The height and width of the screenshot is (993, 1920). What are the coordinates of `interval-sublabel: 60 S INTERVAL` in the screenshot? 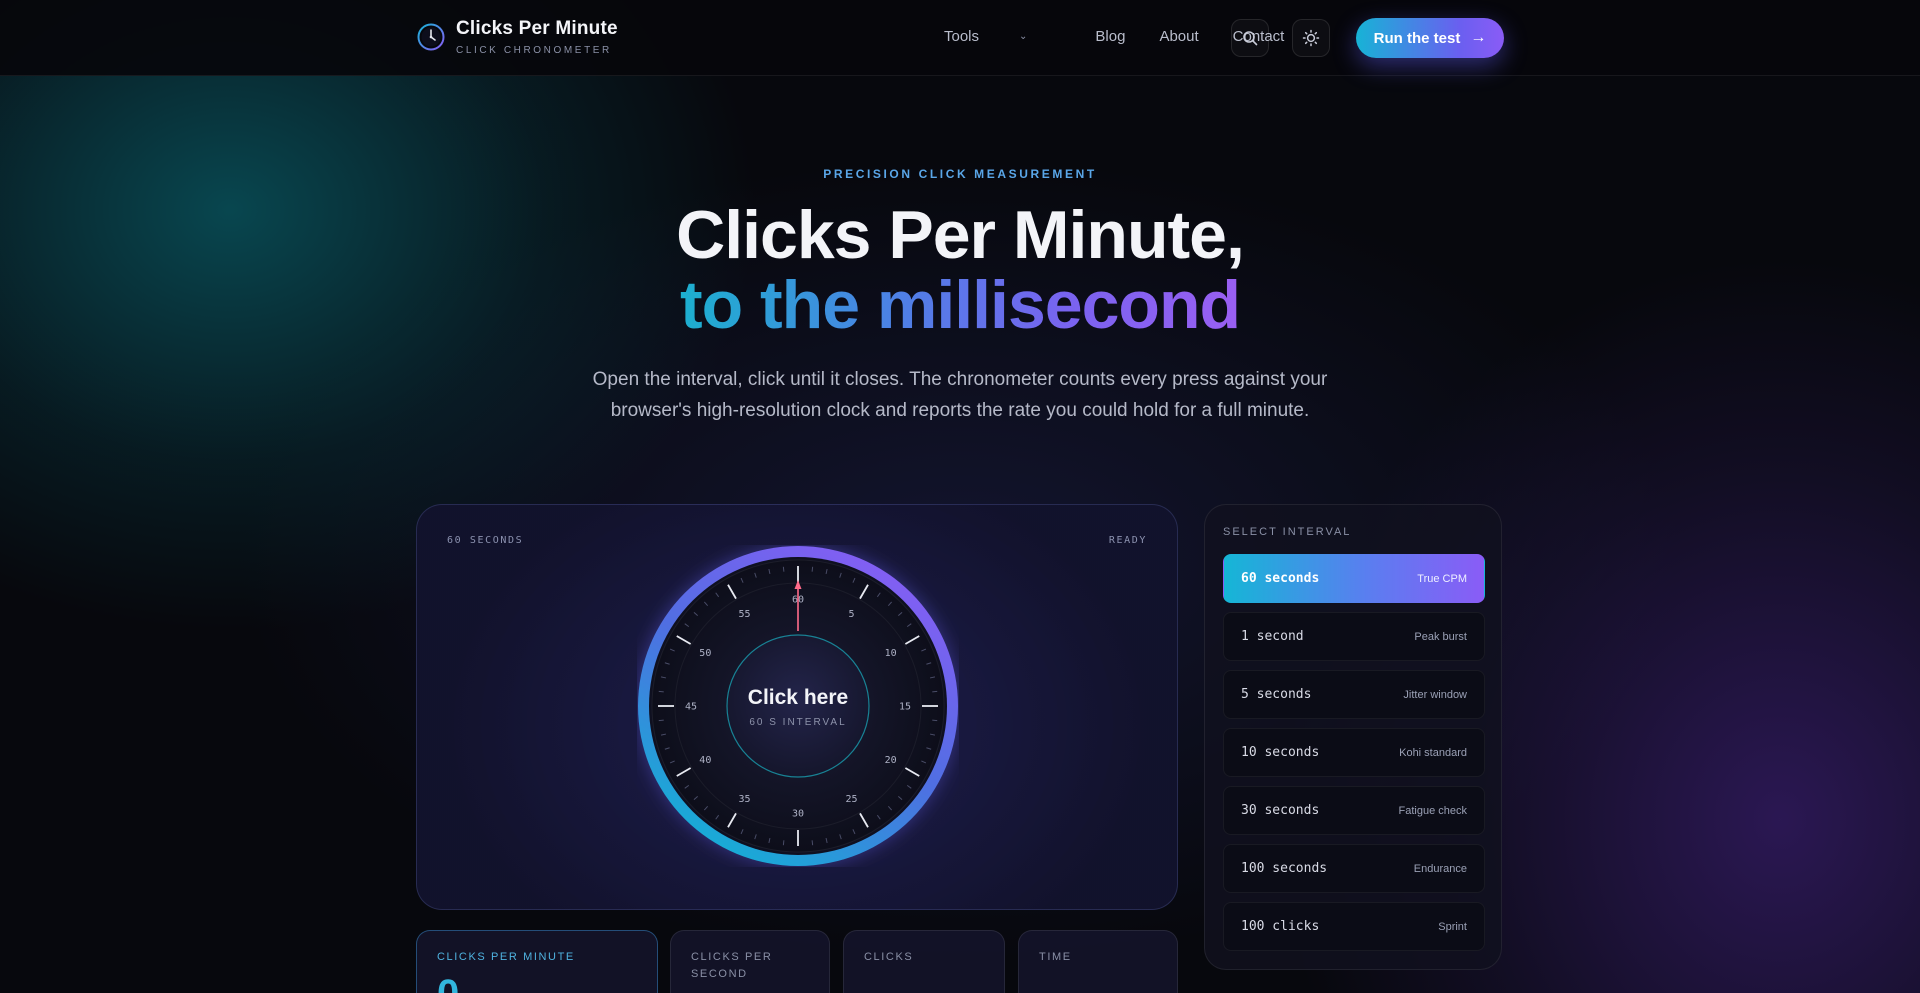 It's located at (797, 722).